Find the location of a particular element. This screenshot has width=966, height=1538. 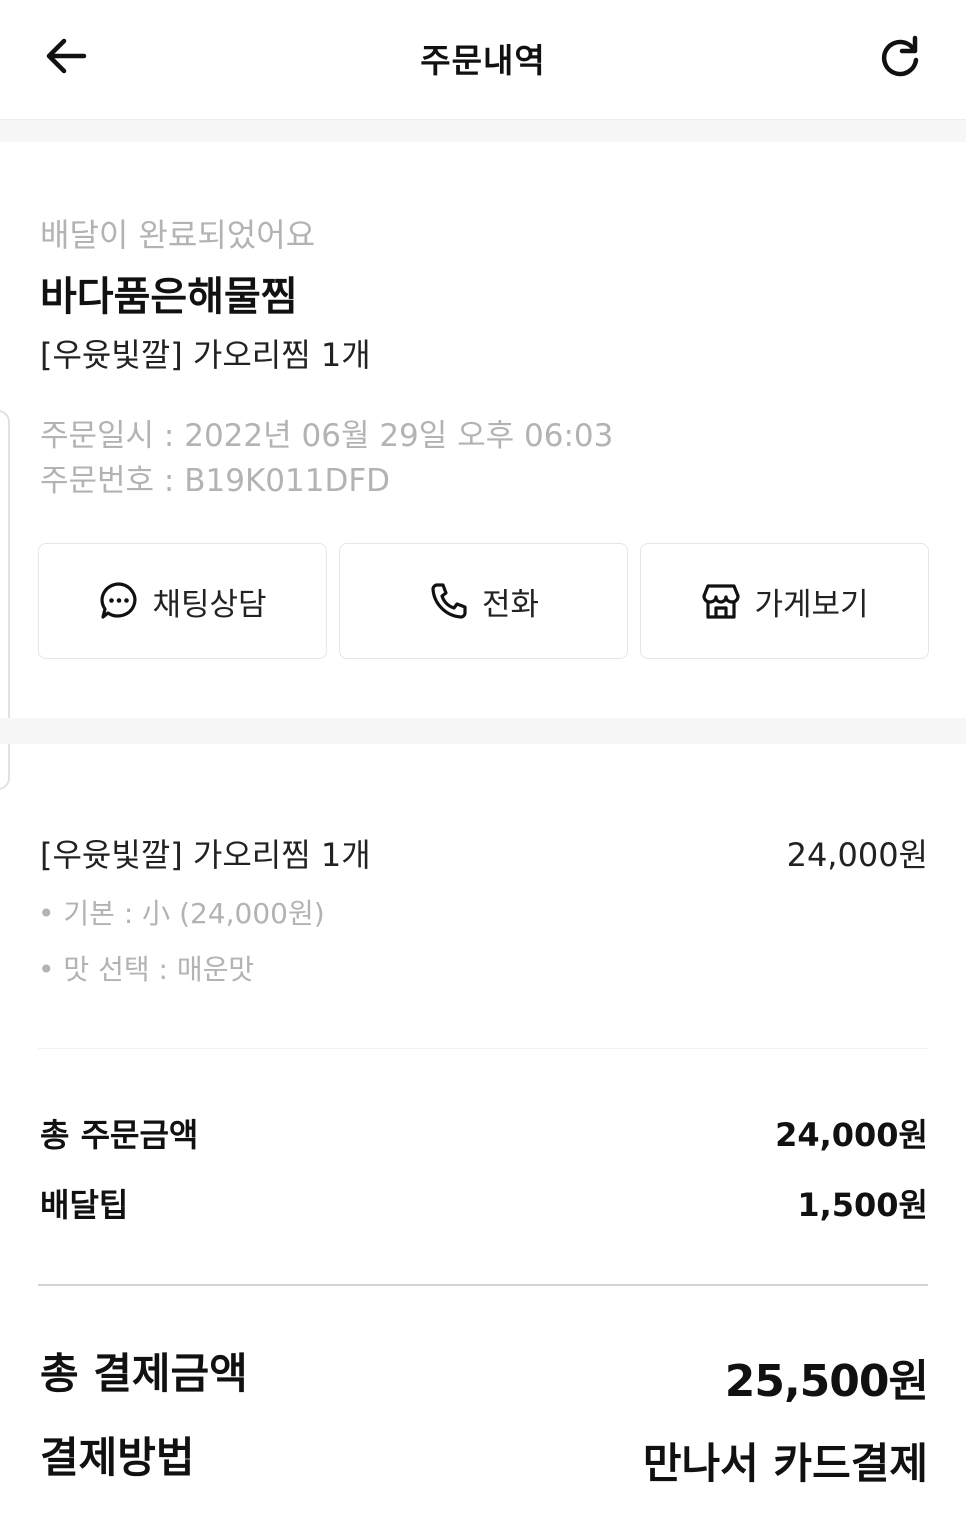

payment-total-value: 25,500원 is located at coordinates (826, 1381).